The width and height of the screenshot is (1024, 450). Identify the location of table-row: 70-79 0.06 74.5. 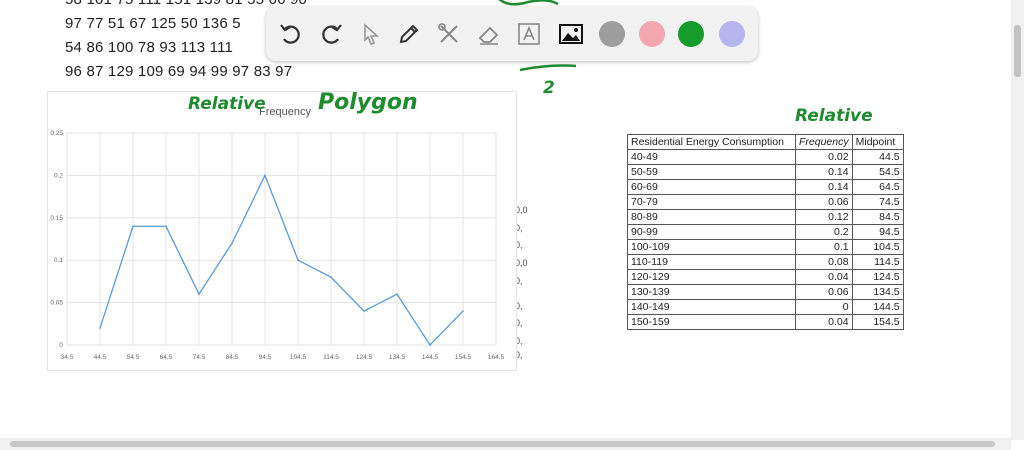
(765, 202).